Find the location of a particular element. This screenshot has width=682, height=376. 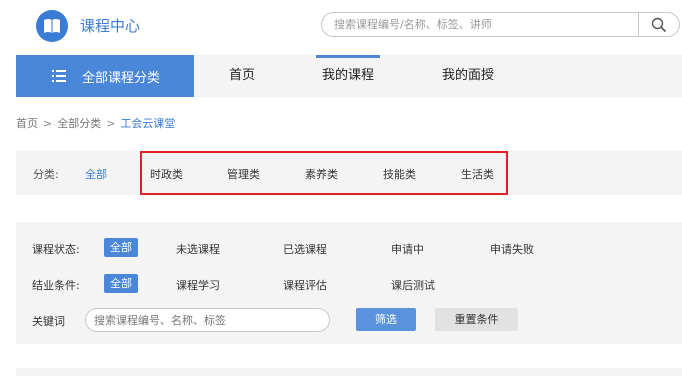

active-indicator is located at coordinates (348, 56).